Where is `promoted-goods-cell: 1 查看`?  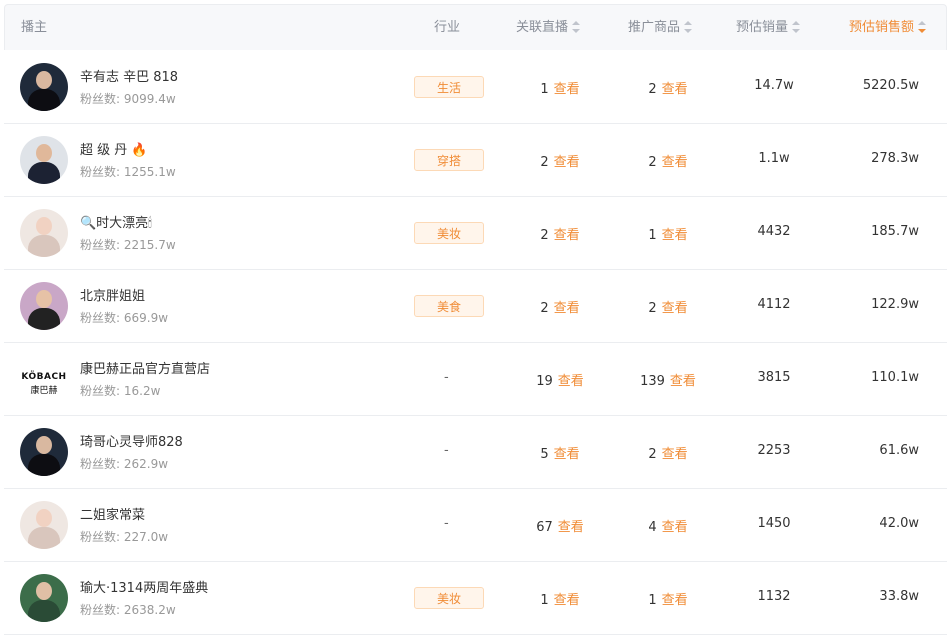
promoted-goods-cell: 1 查看 is located at coordinates (668, 598).